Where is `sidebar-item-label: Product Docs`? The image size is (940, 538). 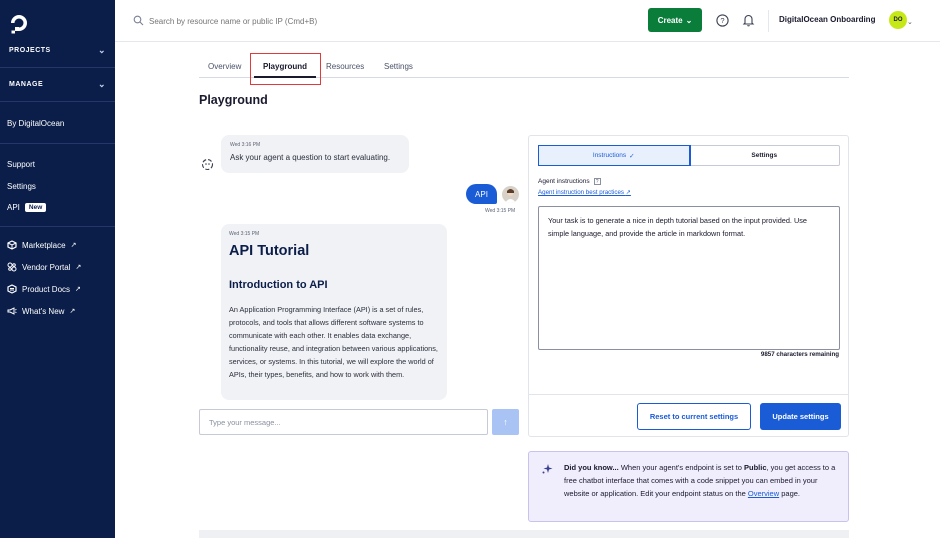
sidebar-item-label: Product Docs is located at coordinates (46, 289).